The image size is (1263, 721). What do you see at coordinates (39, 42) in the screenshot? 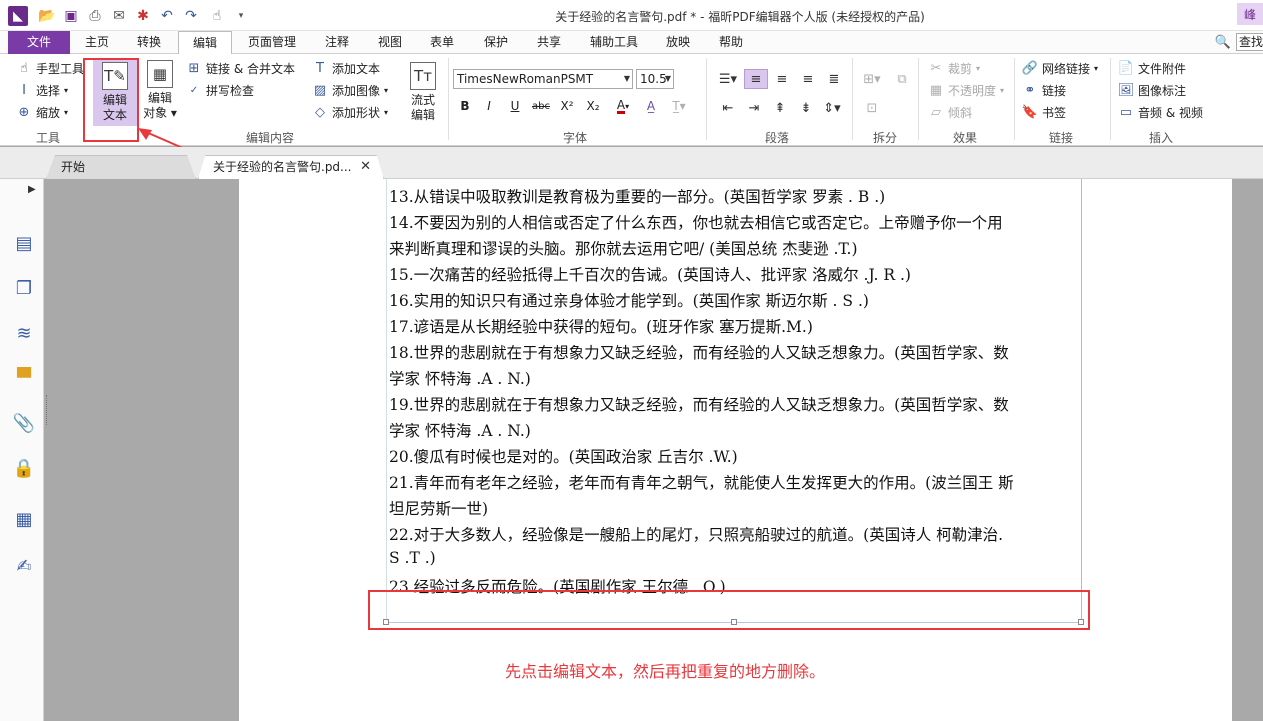
I see `tab-file: 文件` at bounding box center [39, 42].